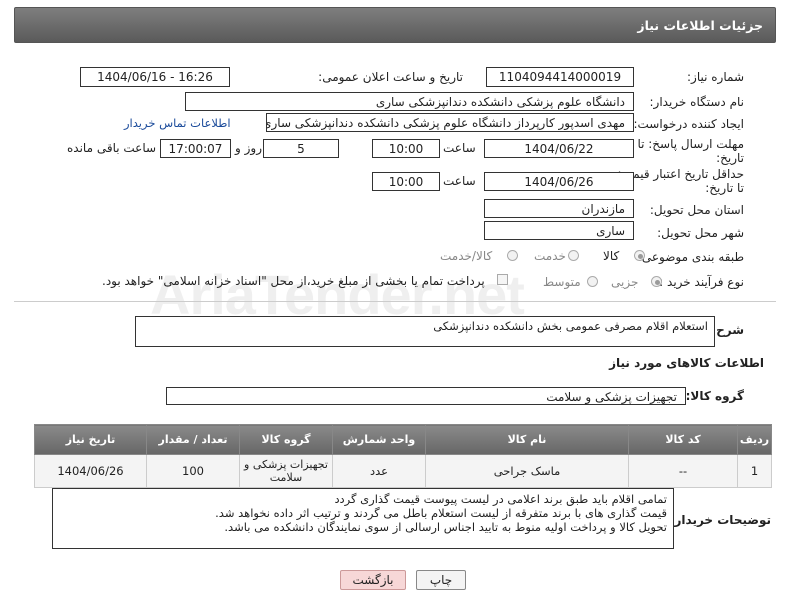  Describe the element at coordinates (195, 148) in the screenshot. I see `remaining-time-field: 17:00:07` at that location.